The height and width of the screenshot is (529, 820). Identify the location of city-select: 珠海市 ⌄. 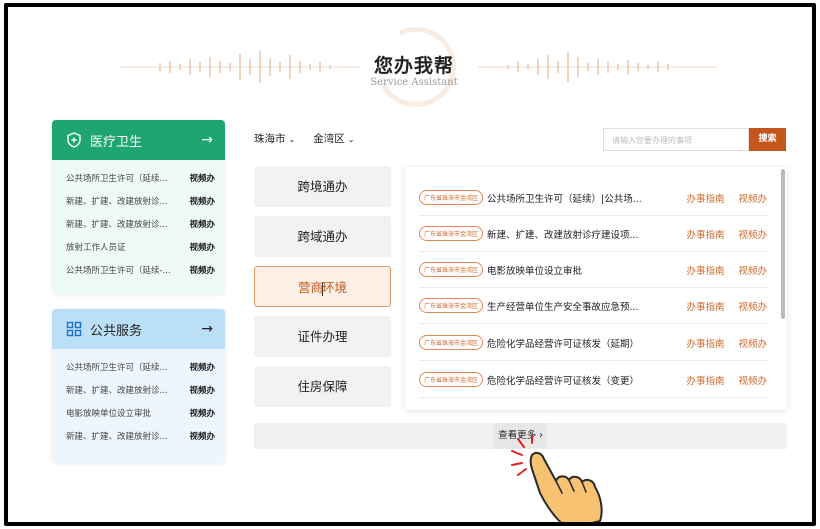
(274, 138).